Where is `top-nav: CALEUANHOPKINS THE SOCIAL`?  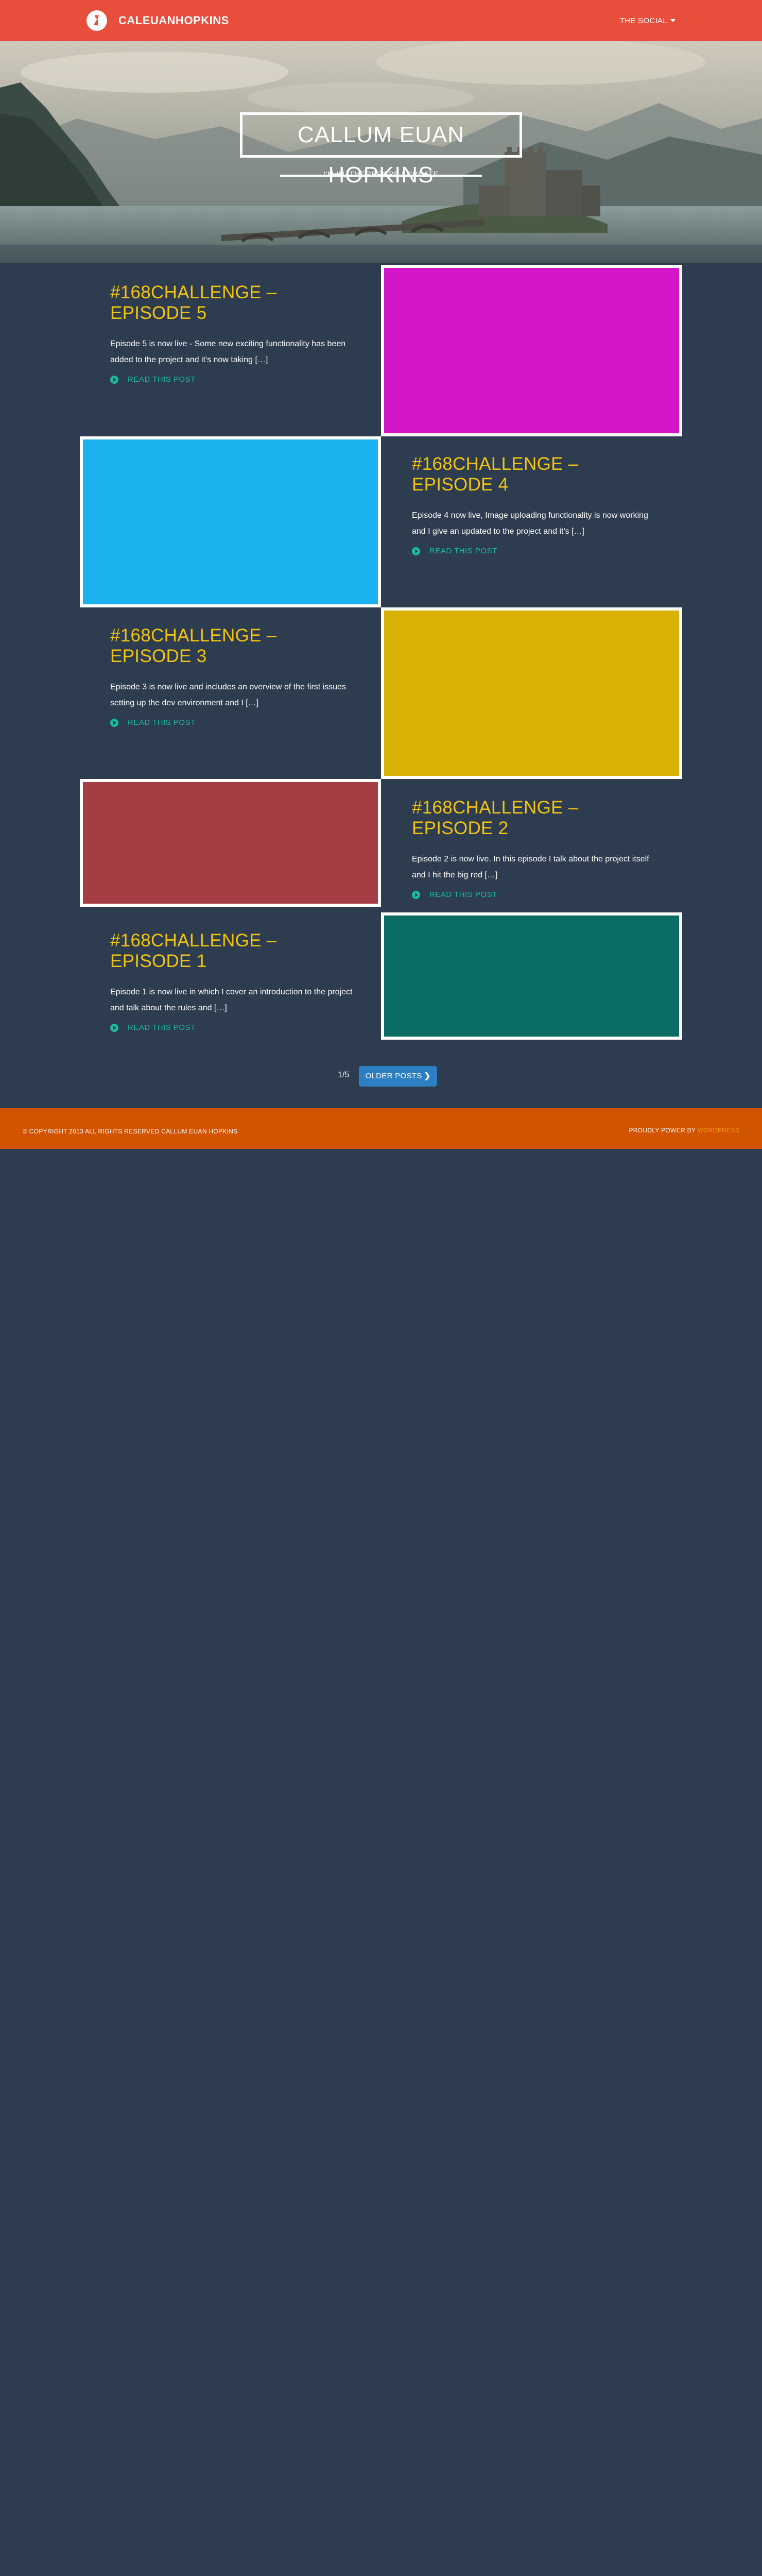
top-nav: CALEUANHOPKINS THE SOCIAL is located at coordinates (381, 20).